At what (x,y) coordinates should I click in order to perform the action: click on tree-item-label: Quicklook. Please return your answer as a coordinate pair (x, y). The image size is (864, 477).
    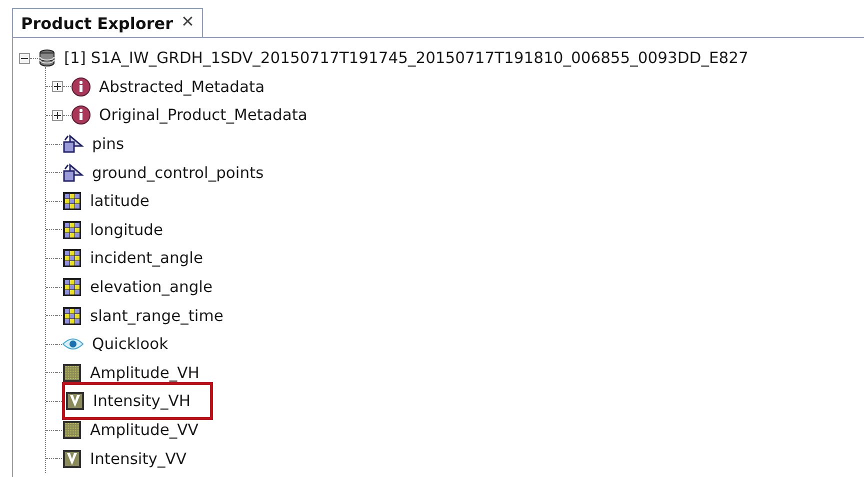
    Looking at the image, I should click on (130, 344).